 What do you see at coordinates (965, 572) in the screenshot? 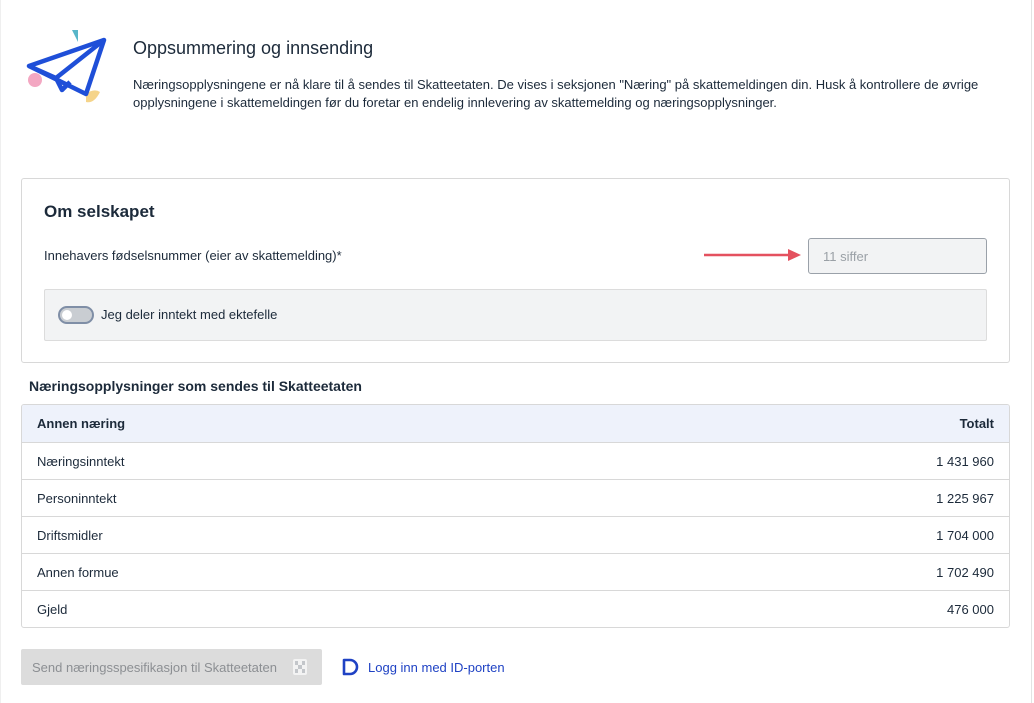
I see `row-value: 1 702 490` at bounding box center [965, 572].